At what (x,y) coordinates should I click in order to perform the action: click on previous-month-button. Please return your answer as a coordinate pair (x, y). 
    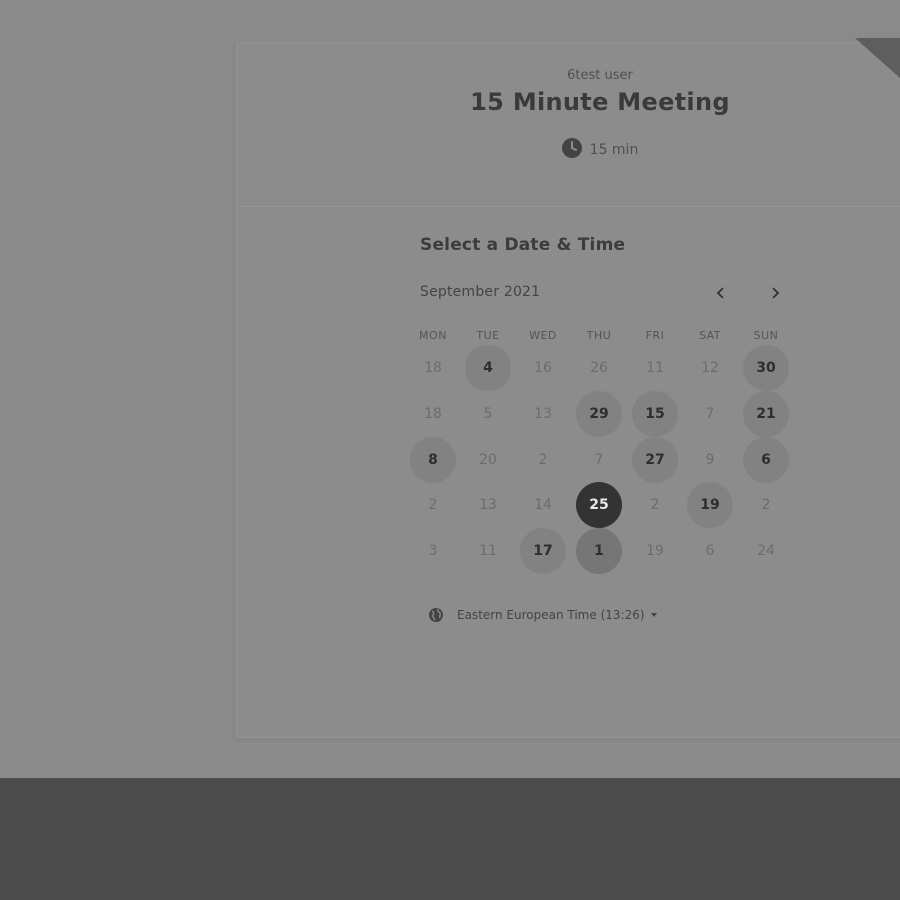
    Looking at the image, I should click on (721, 293).